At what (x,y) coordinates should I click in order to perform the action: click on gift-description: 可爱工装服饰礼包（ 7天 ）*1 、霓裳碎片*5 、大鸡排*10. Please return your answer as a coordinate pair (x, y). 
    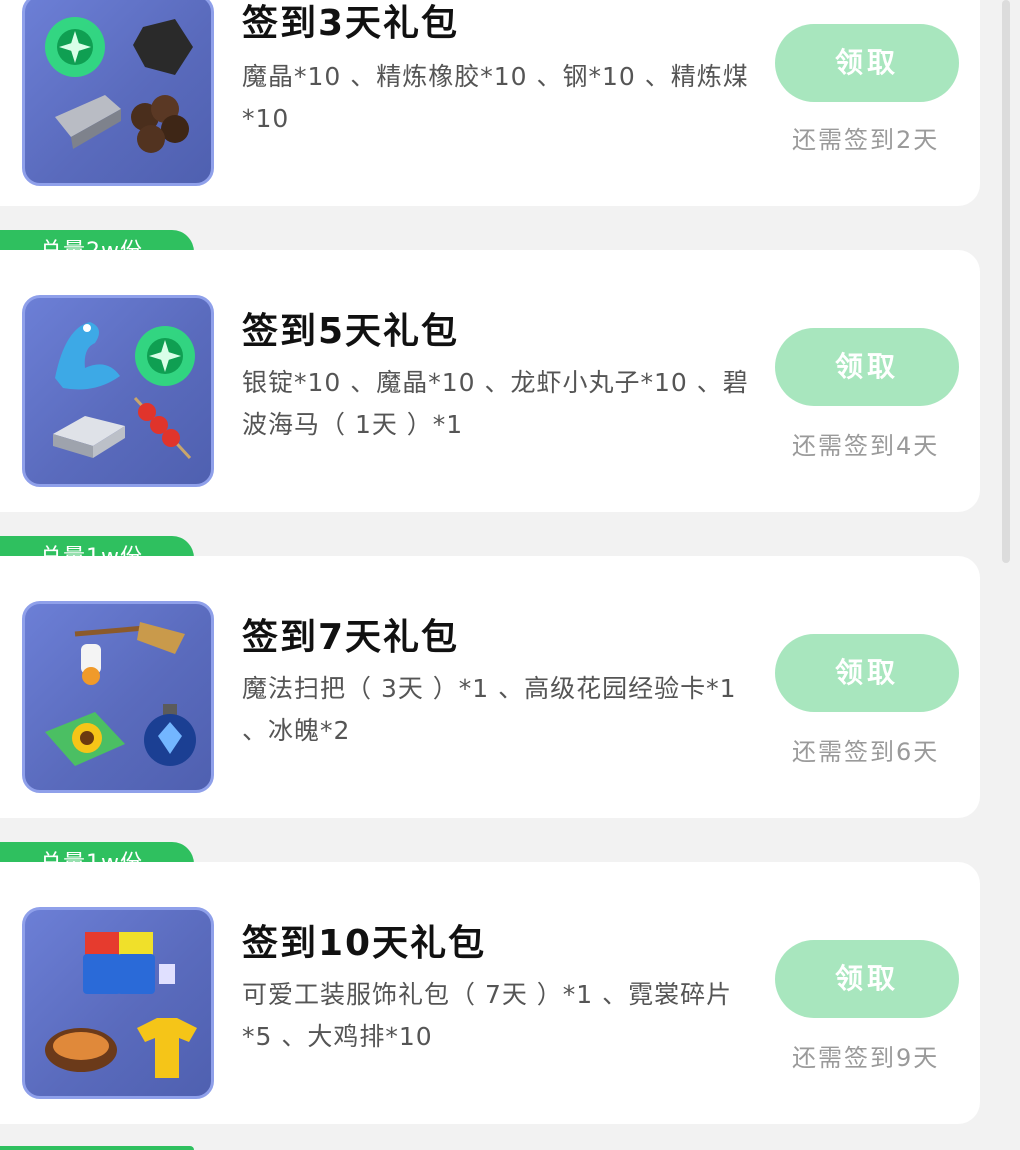
    Looking at the image, I should click on (487, 1015).